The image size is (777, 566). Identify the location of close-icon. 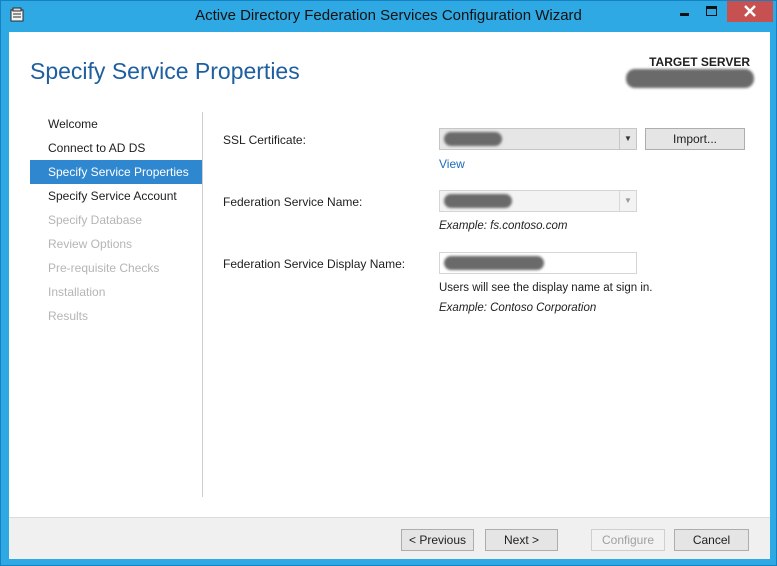
(750, 11).